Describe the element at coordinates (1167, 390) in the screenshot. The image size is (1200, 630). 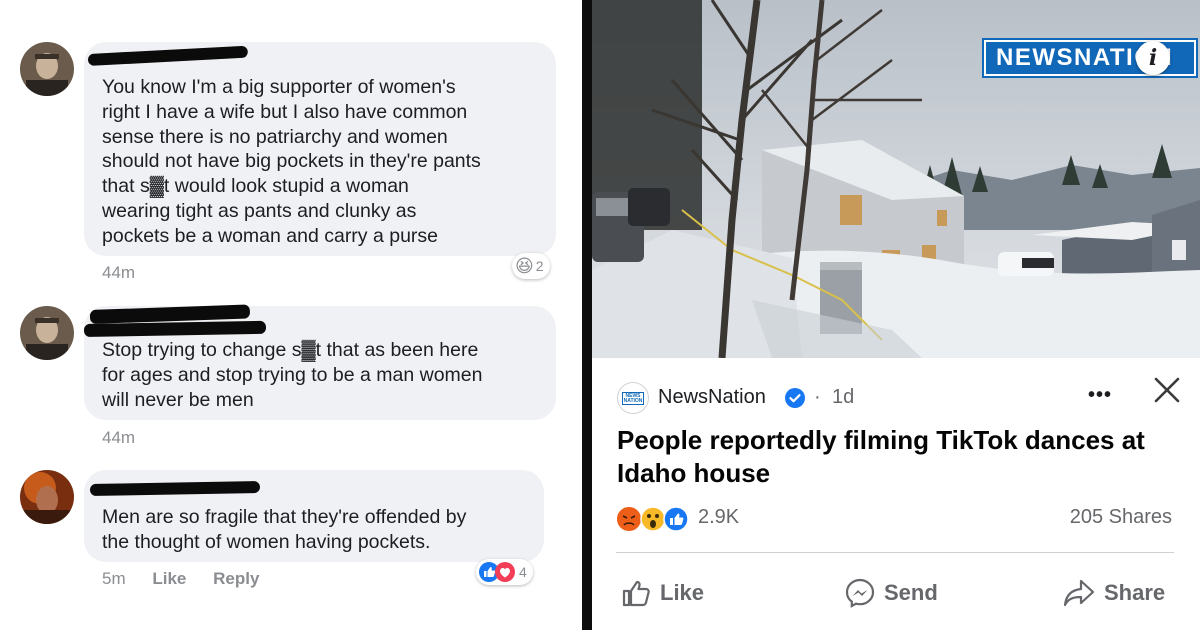
I see `close-icon` at that location.